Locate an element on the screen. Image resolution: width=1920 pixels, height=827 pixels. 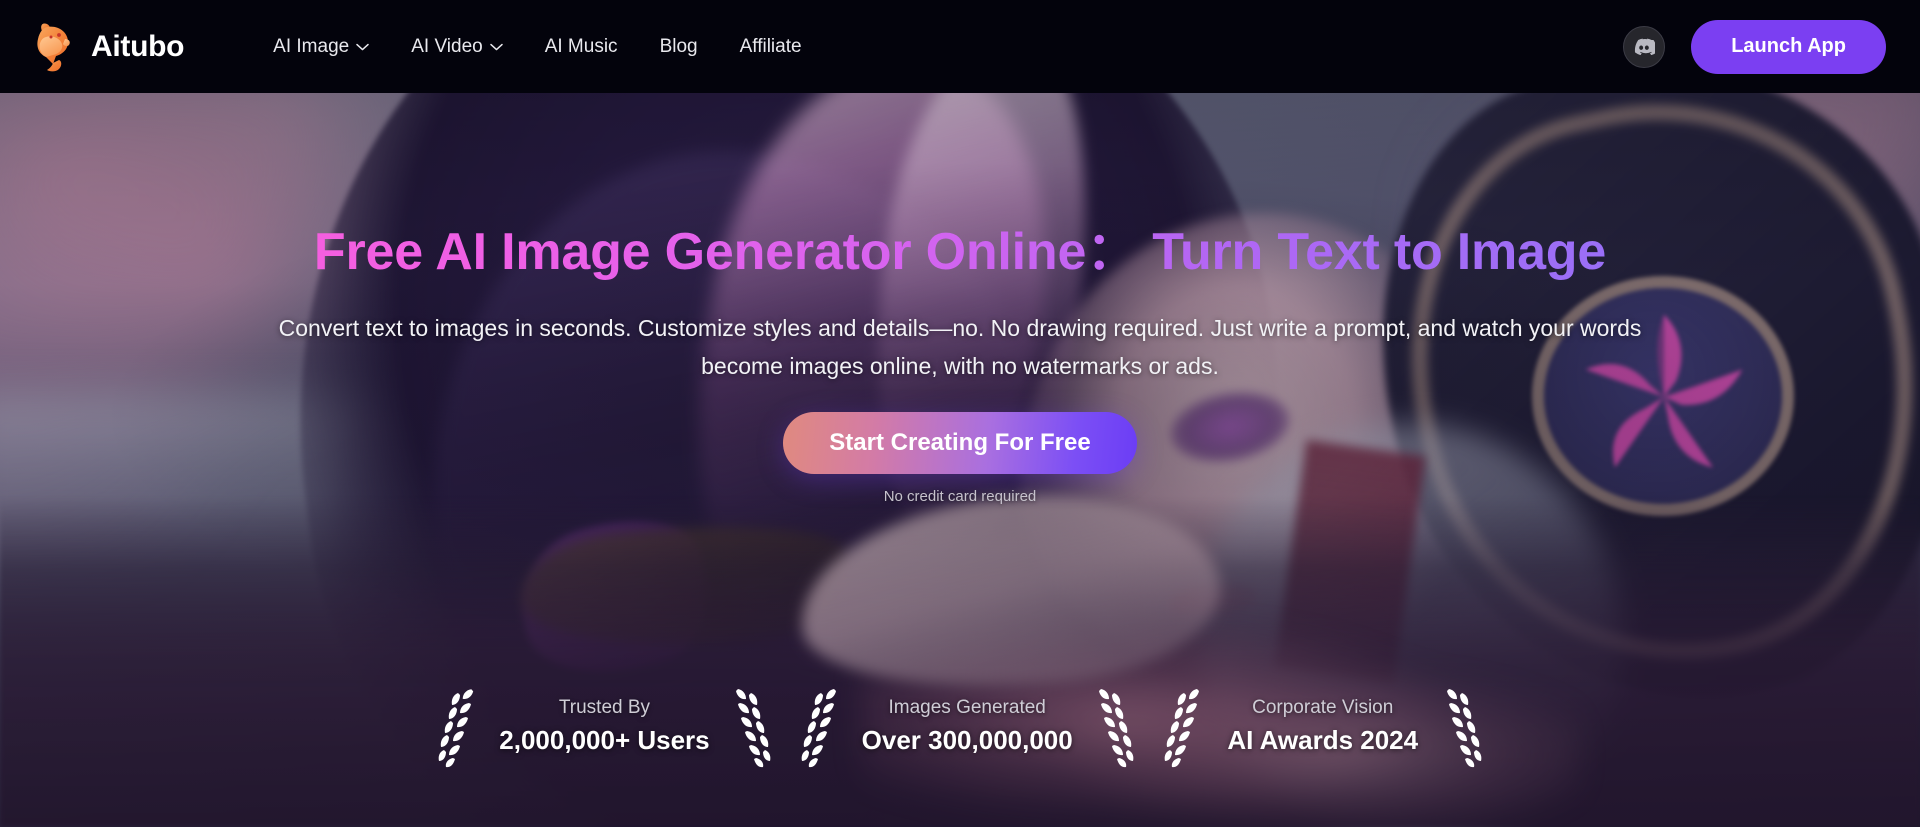
stat-images-generated: Images Generated Over 300,000,000 is located at coordinates (967, 726).